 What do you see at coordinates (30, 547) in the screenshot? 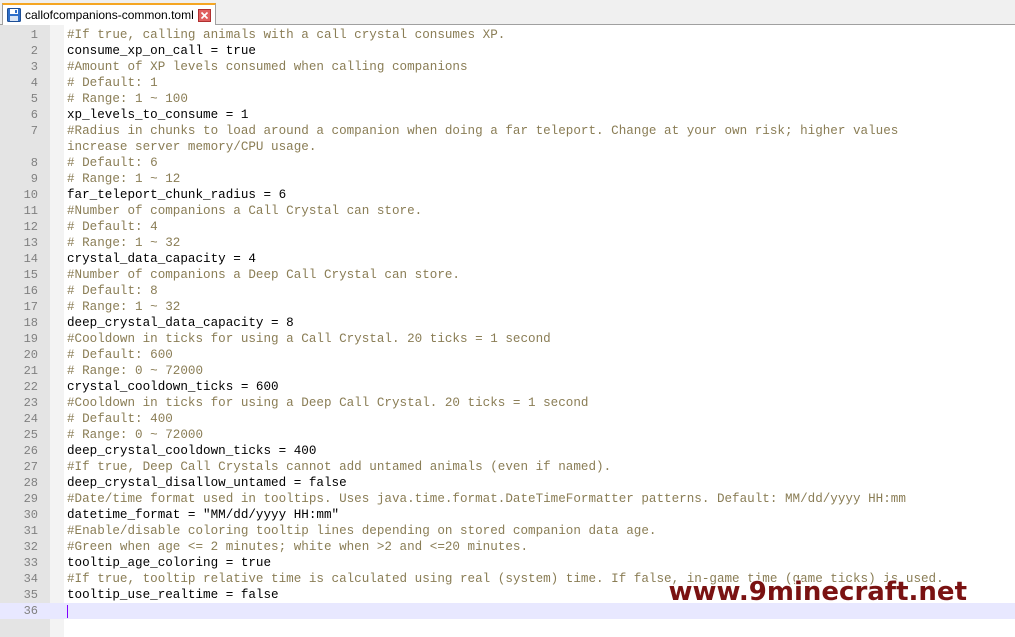
I see `line-number: 32` at bounding box center [30, 547].